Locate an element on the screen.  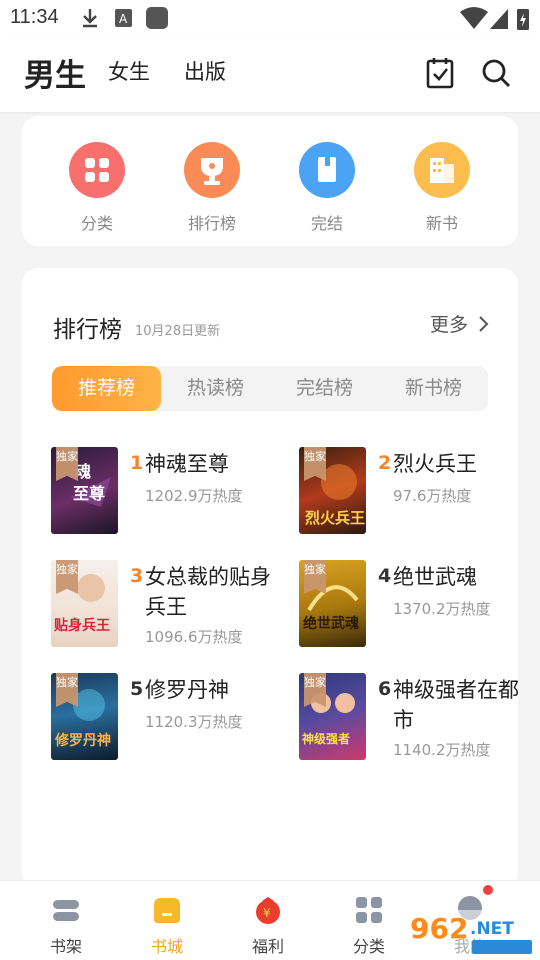
notification-dot is located at coordinates (488, 890).